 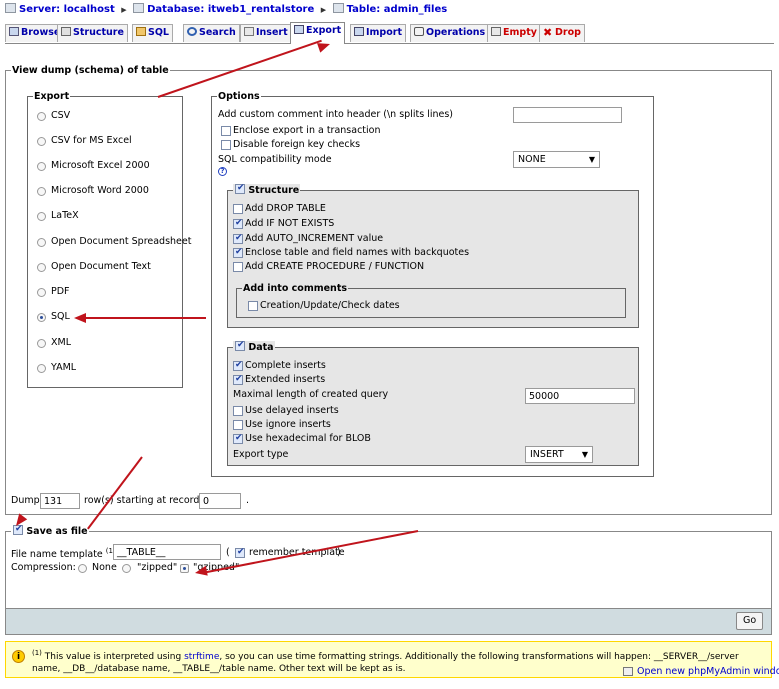 What do you see at coordinates (239, 96) in the screenshot?
I see `options-legend: Options` at bounding box center [239, 96].